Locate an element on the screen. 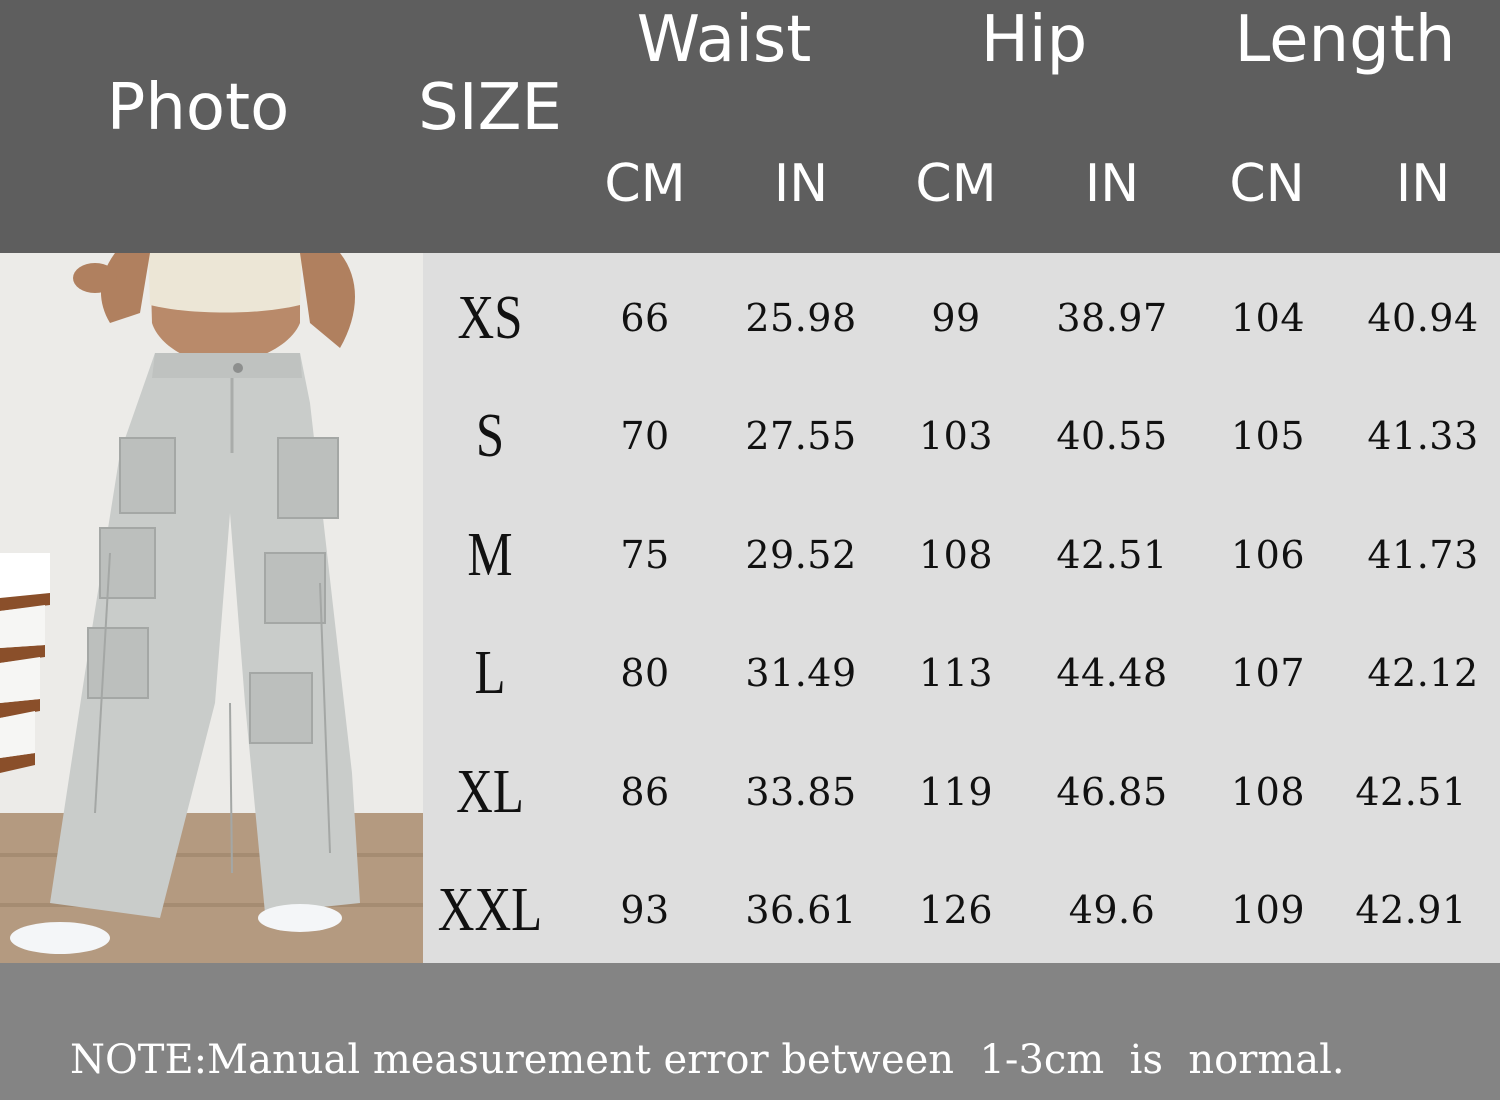 Image resolution: width=1500 pixels, height=1100 pixels. length-in-header: IN is located at coordinates (1423, 184).